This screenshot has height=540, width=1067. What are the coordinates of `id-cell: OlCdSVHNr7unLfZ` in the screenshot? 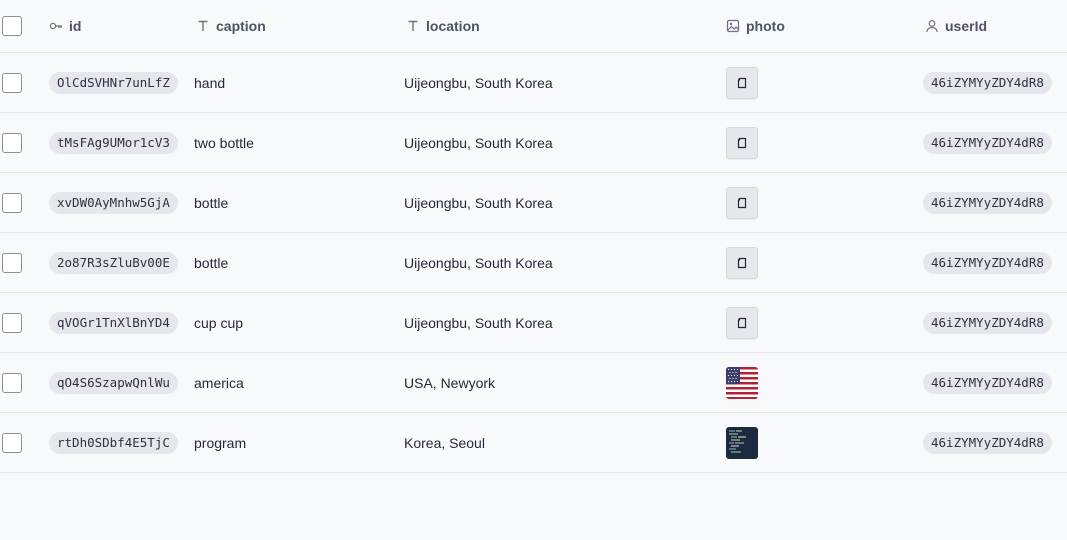 It's located at (113, 82).